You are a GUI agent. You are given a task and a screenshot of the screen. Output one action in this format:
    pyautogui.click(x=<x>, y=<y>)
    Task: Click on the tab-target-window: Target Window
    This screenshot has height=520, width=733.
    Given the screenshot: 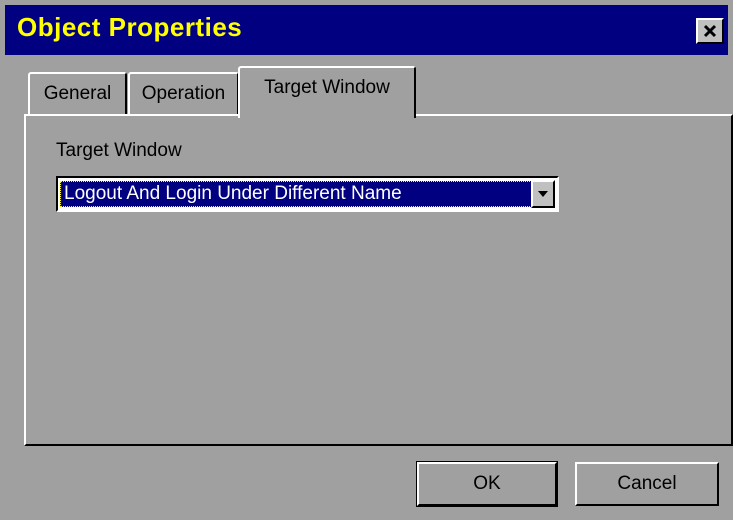 What is the action you would take?
    pyautogui.click(x=327, y=92)
    